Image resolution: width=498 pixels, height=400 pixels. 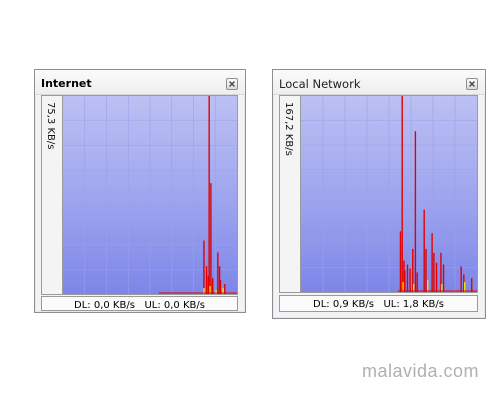 I want to click on scale-label: 75,3 KB/s, so click(x=50, y=126).